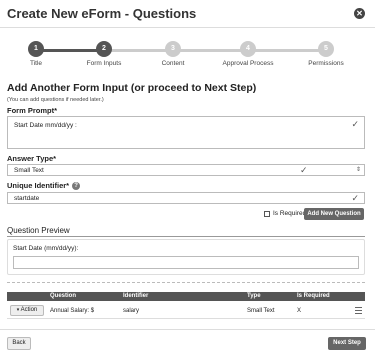  I want to click on modal-title: Create New eForm - Questions, so click(102, 13).